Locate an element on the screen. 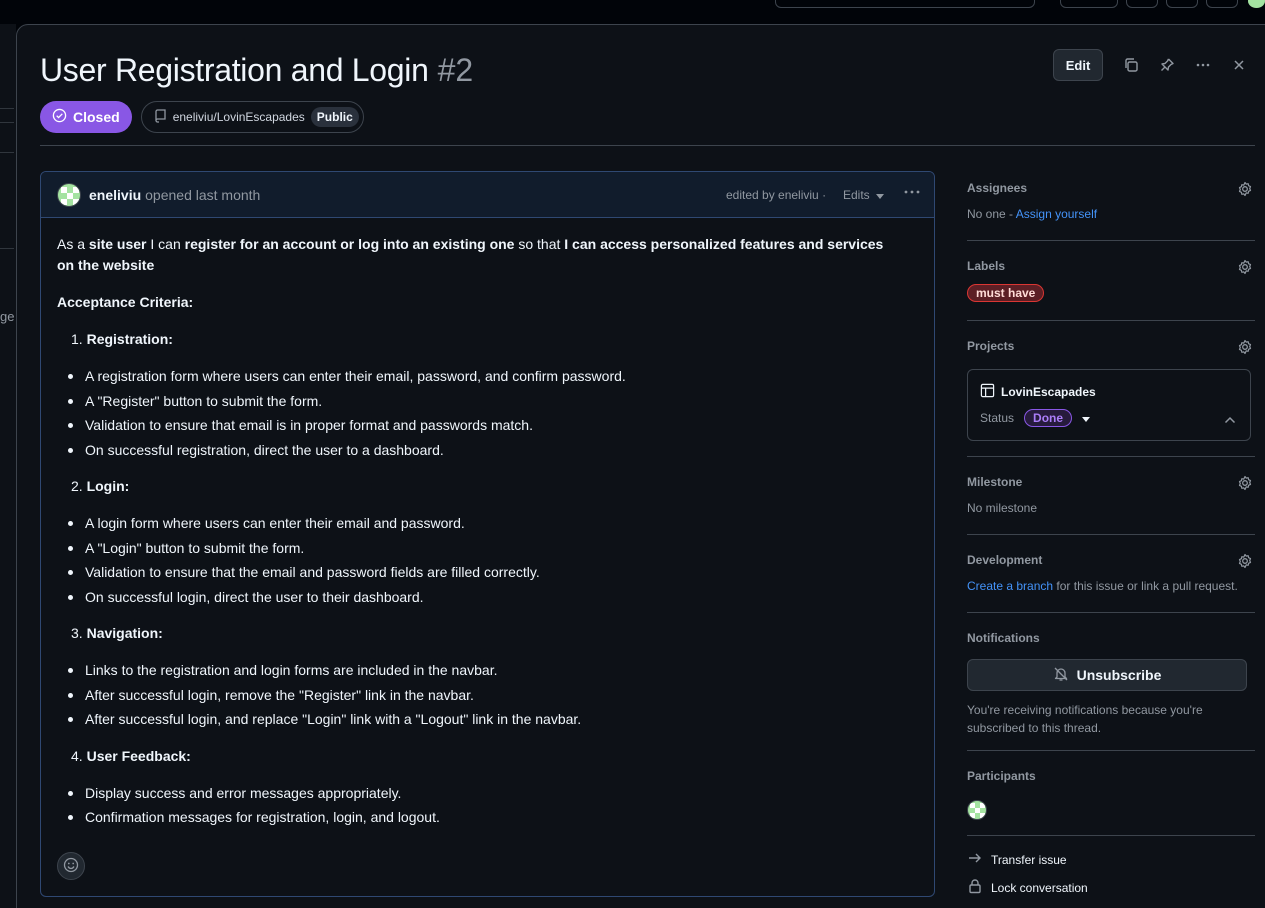  table-icon is located at coordinates (987, 392).